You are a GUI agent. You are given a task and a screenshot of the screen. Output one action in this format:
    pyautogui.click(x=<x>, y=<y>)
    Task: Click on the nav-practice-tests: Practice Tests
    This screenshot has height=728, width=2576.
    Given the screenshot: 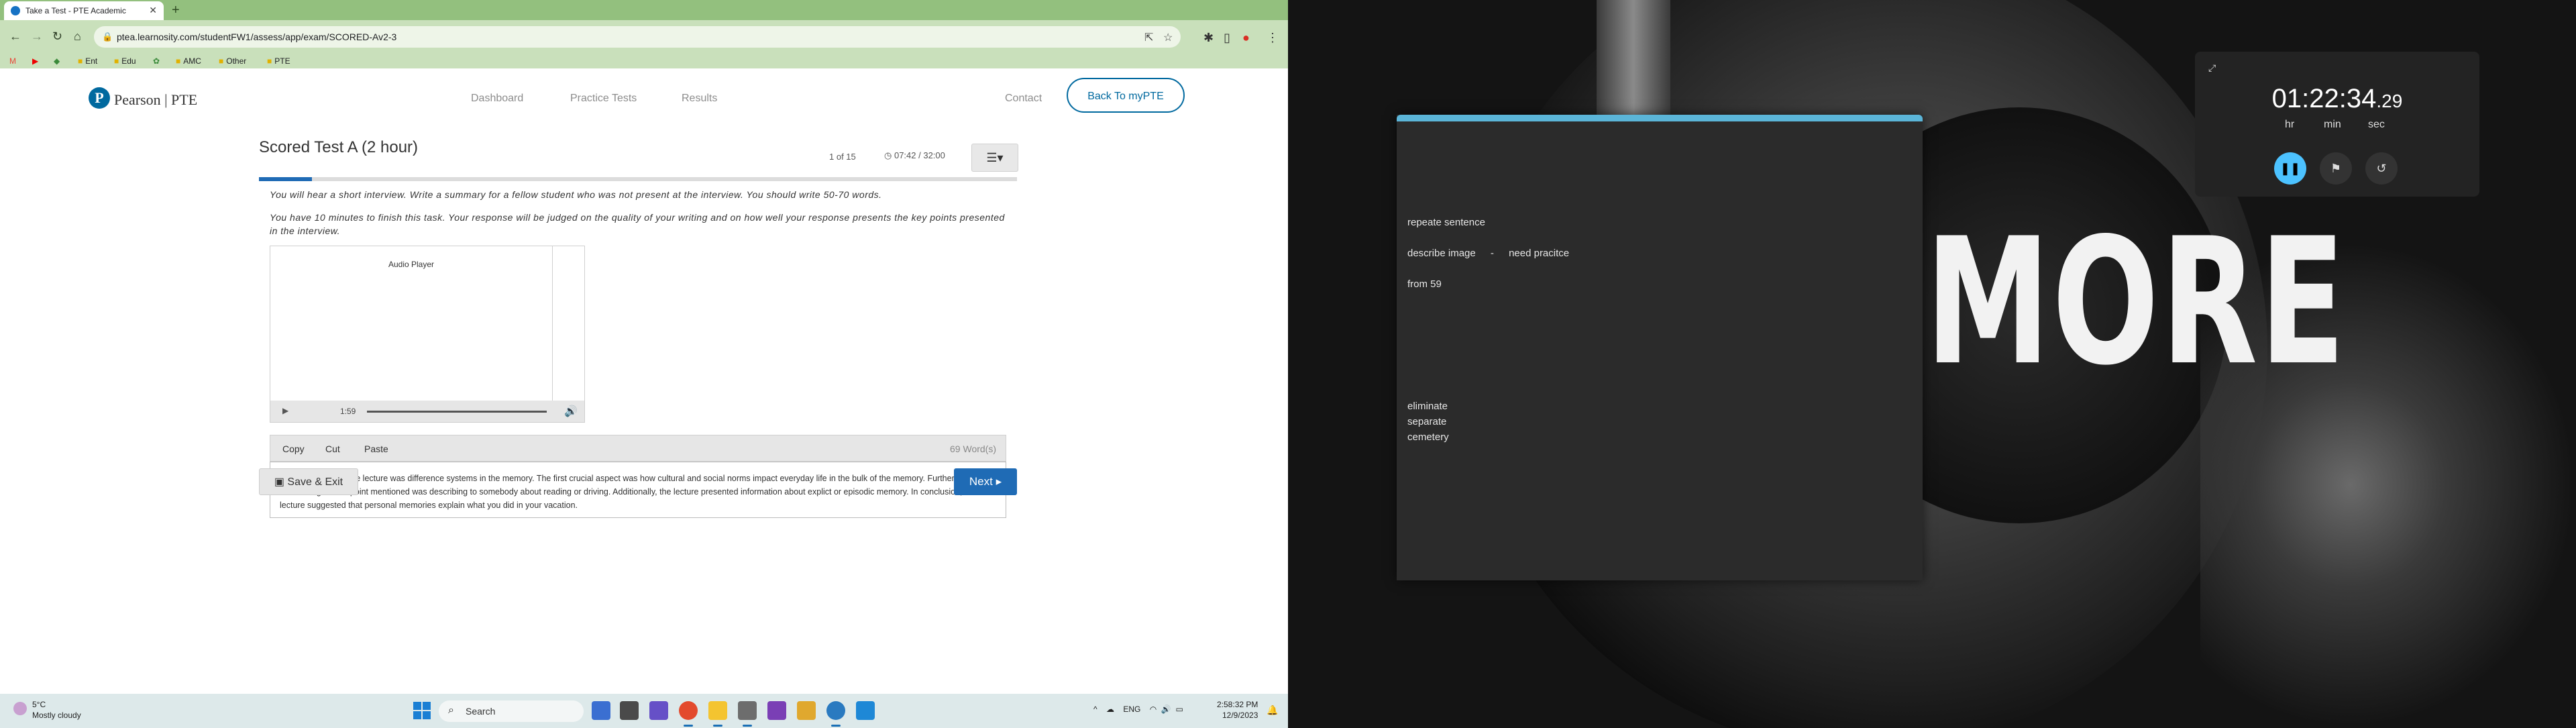 What is the action you would take?
    pyautogui.click(x=603, y=99)
    